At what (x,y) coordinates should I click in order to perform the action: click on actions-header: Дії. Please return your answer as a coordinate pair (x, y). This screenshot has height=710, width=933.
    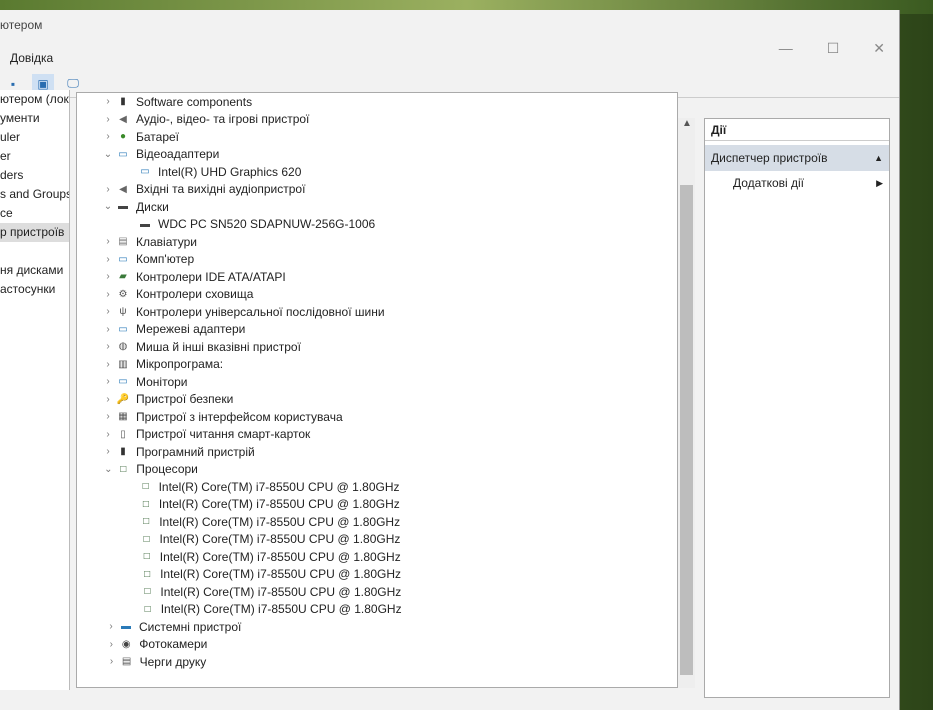
    Looking at the image, I should click on (797, 130).